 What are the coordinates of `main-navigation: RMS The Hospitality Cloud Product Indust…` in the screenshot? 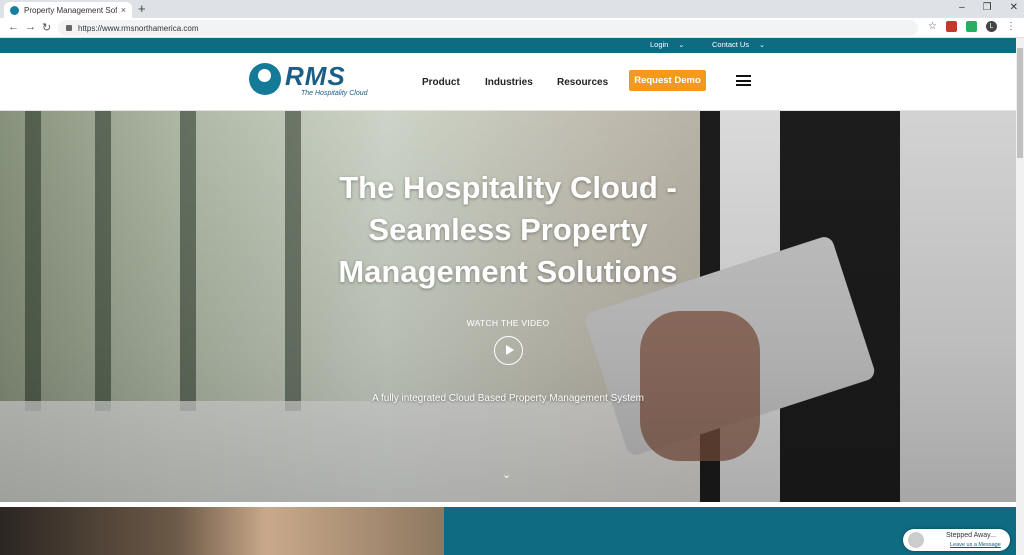 It's located at (508, 82).